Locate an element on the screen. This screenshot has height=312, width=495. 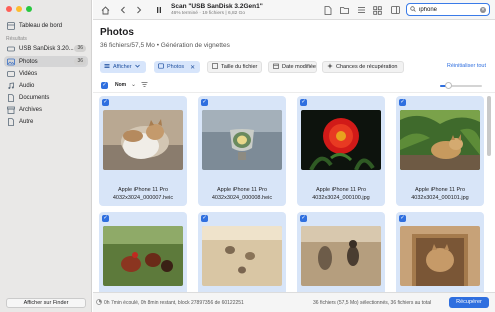
date-filter-label: Date modifiée is located at coordinates (299, 67).